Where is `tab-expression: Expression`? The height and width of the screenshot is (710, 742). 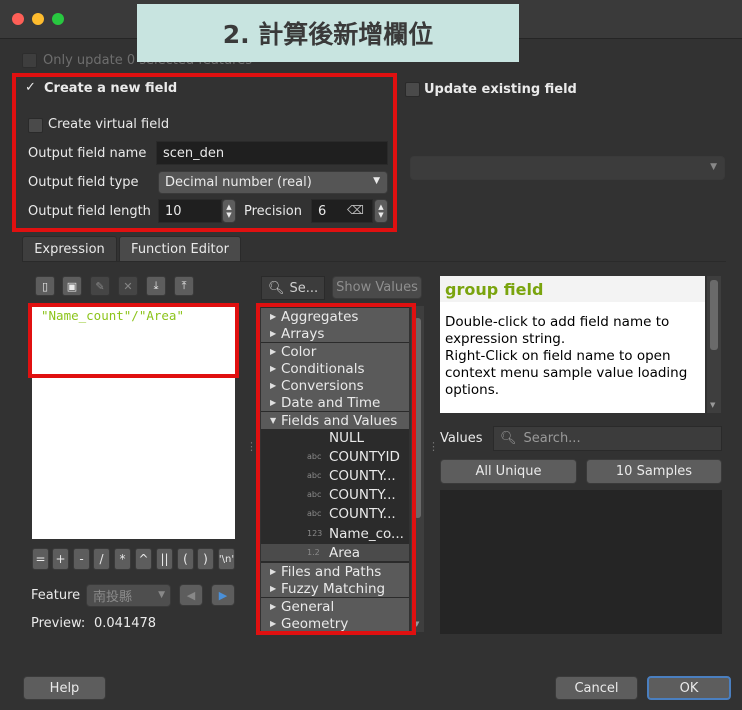
tab-expression: Expression is located at coordinates (69, 249).